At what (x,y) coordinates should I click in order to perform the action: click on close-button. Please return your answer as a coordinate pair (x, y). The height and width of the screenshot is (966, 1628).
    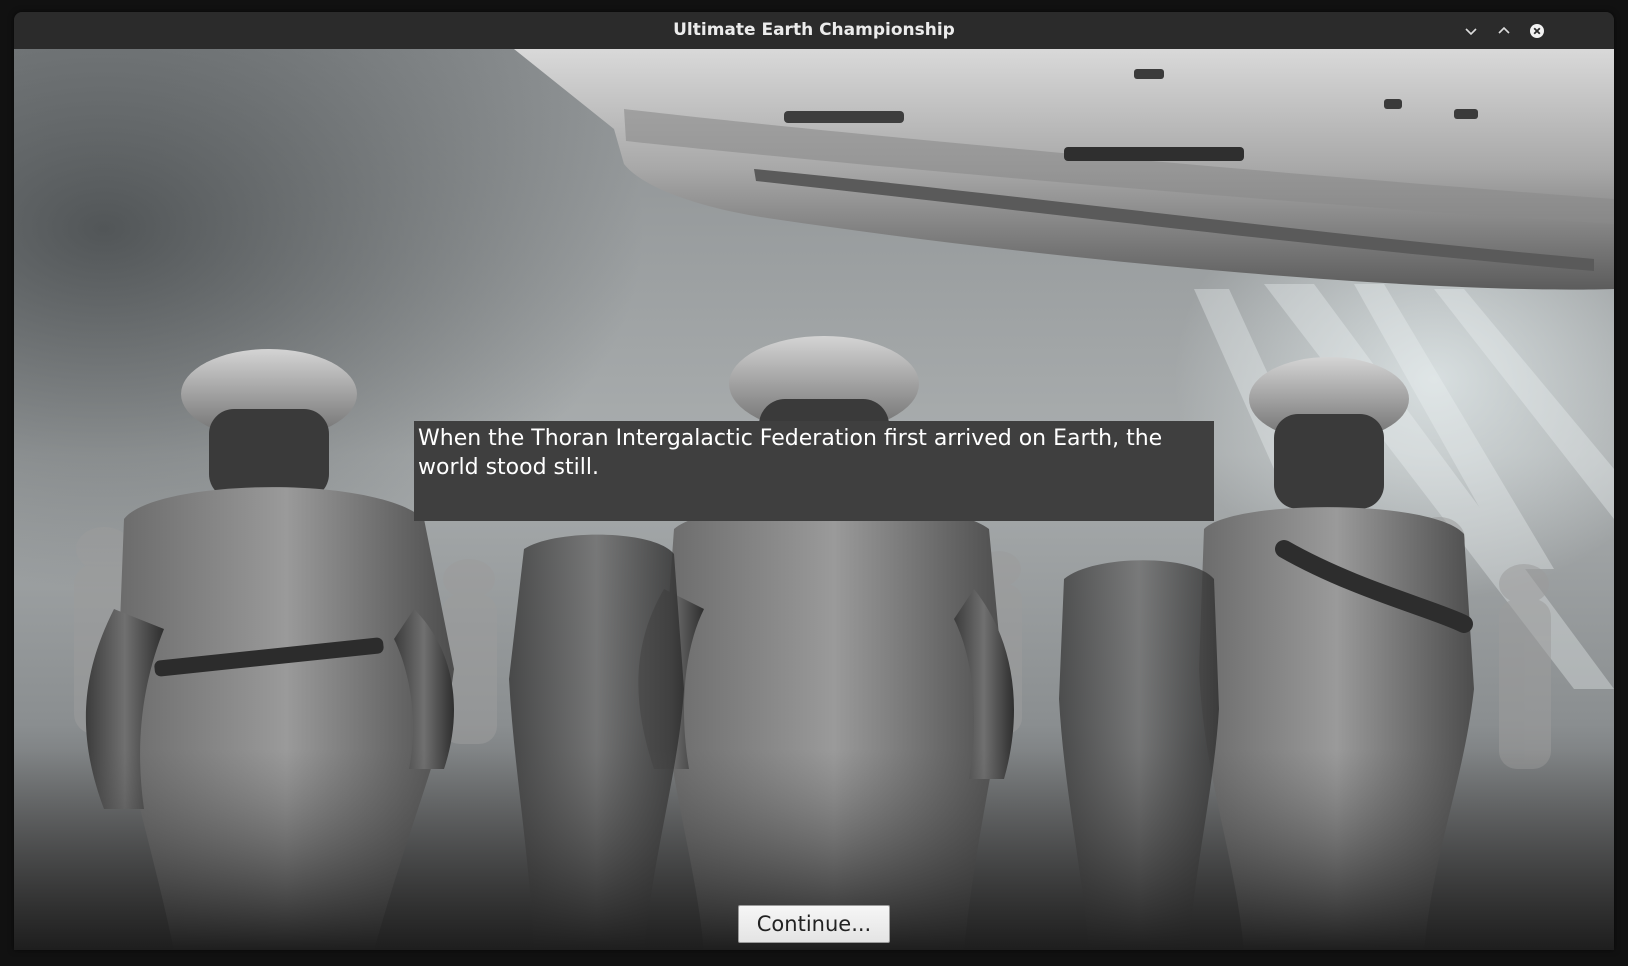
    Looking at the image, I should click on (1537, 31).